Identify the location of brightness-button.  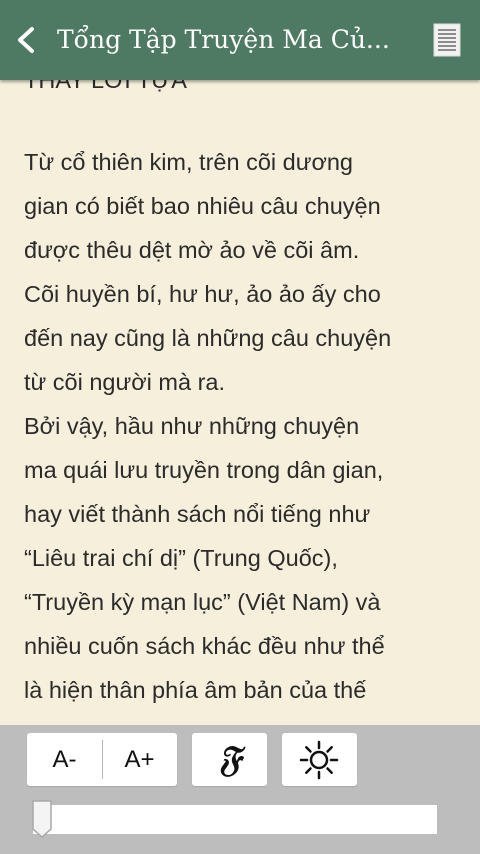
(319, 759).